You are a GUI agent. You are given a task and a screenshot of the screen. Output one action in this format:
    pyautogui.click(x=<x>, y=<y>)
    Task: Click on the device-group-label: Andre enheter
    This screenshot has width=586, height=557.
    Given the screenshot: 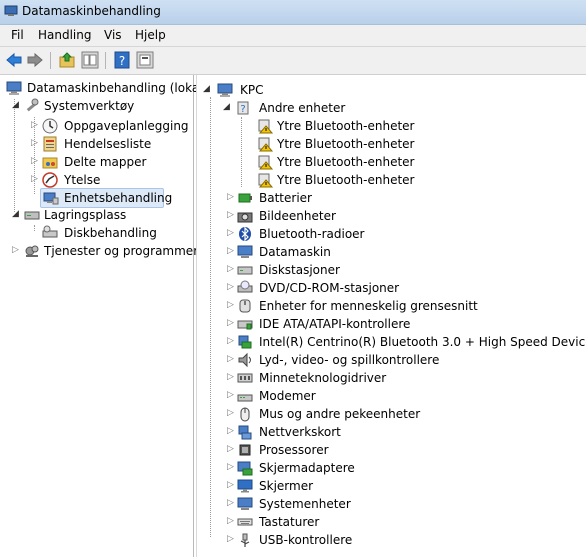 What is the action you would take?
    pyautogui.click(x=302, y=108)
    